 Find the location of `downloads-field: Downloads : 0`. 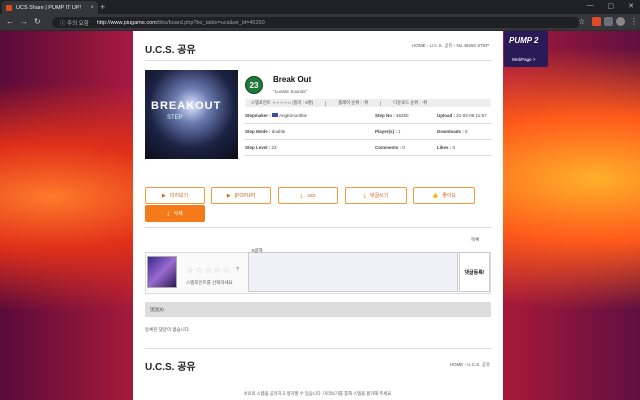

downloads-field: Downloads : 0 is located at coordinates (452, 131).